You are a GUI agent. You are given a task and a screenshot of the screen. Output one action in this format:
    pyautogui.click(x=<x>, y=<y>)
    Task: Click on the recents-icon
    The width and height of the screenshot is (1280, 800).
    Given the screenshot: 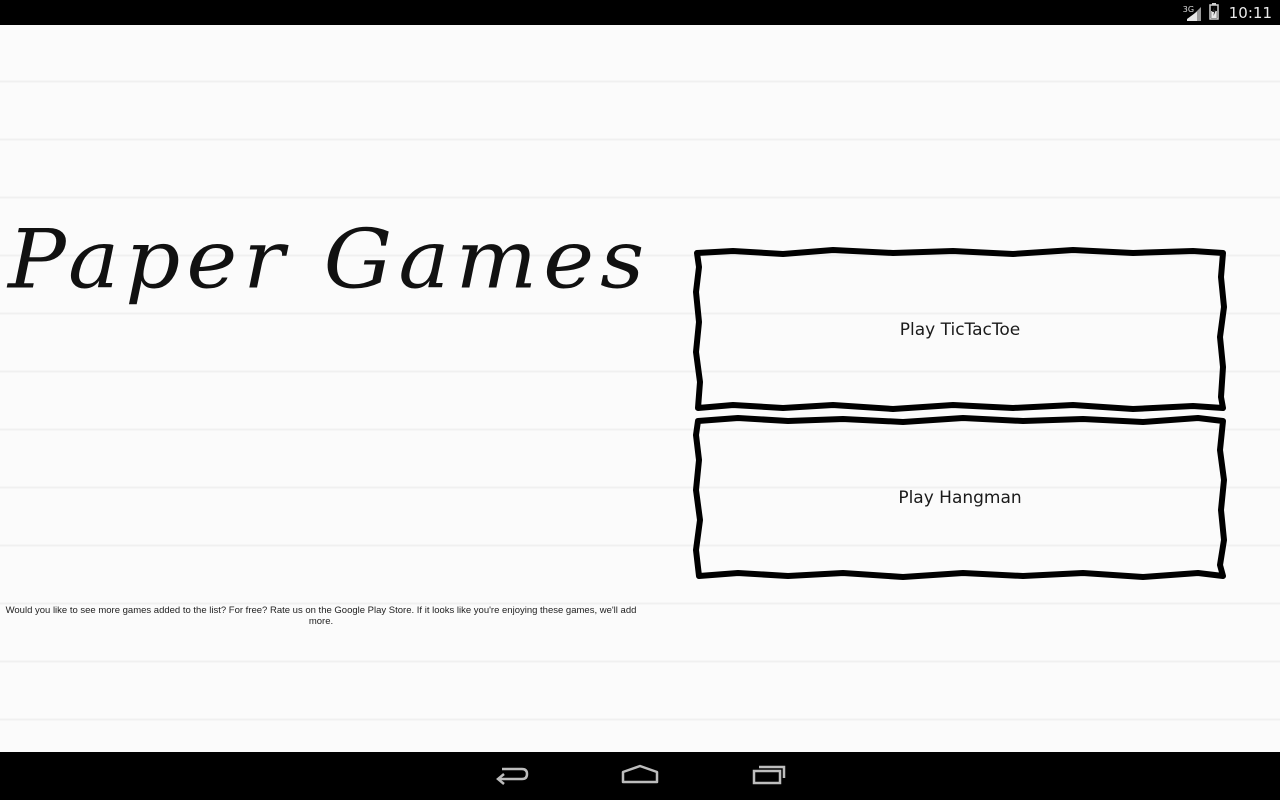 What is the action you would take?
    pyautogui.click(x=769, y=776)
    